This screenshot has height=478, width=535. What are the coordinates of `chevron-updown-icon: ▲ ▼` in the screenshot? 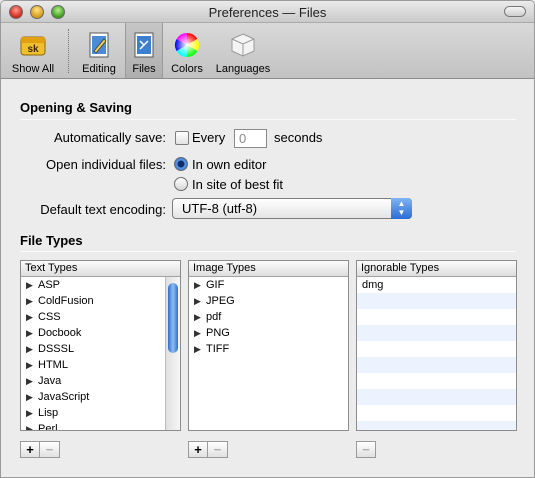 It's located at (401, 208).